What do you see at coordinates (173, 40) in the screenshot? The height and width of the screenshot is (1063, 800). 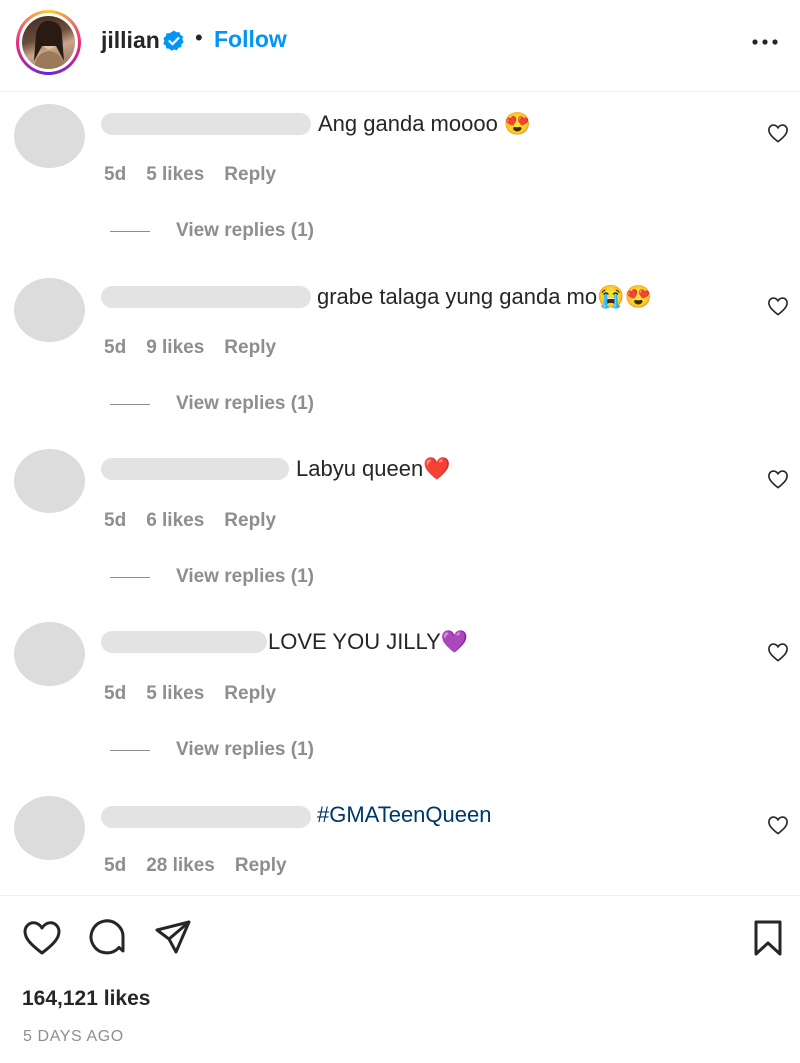 I see `verified-badge-icon` at bounding box center [173, 40].